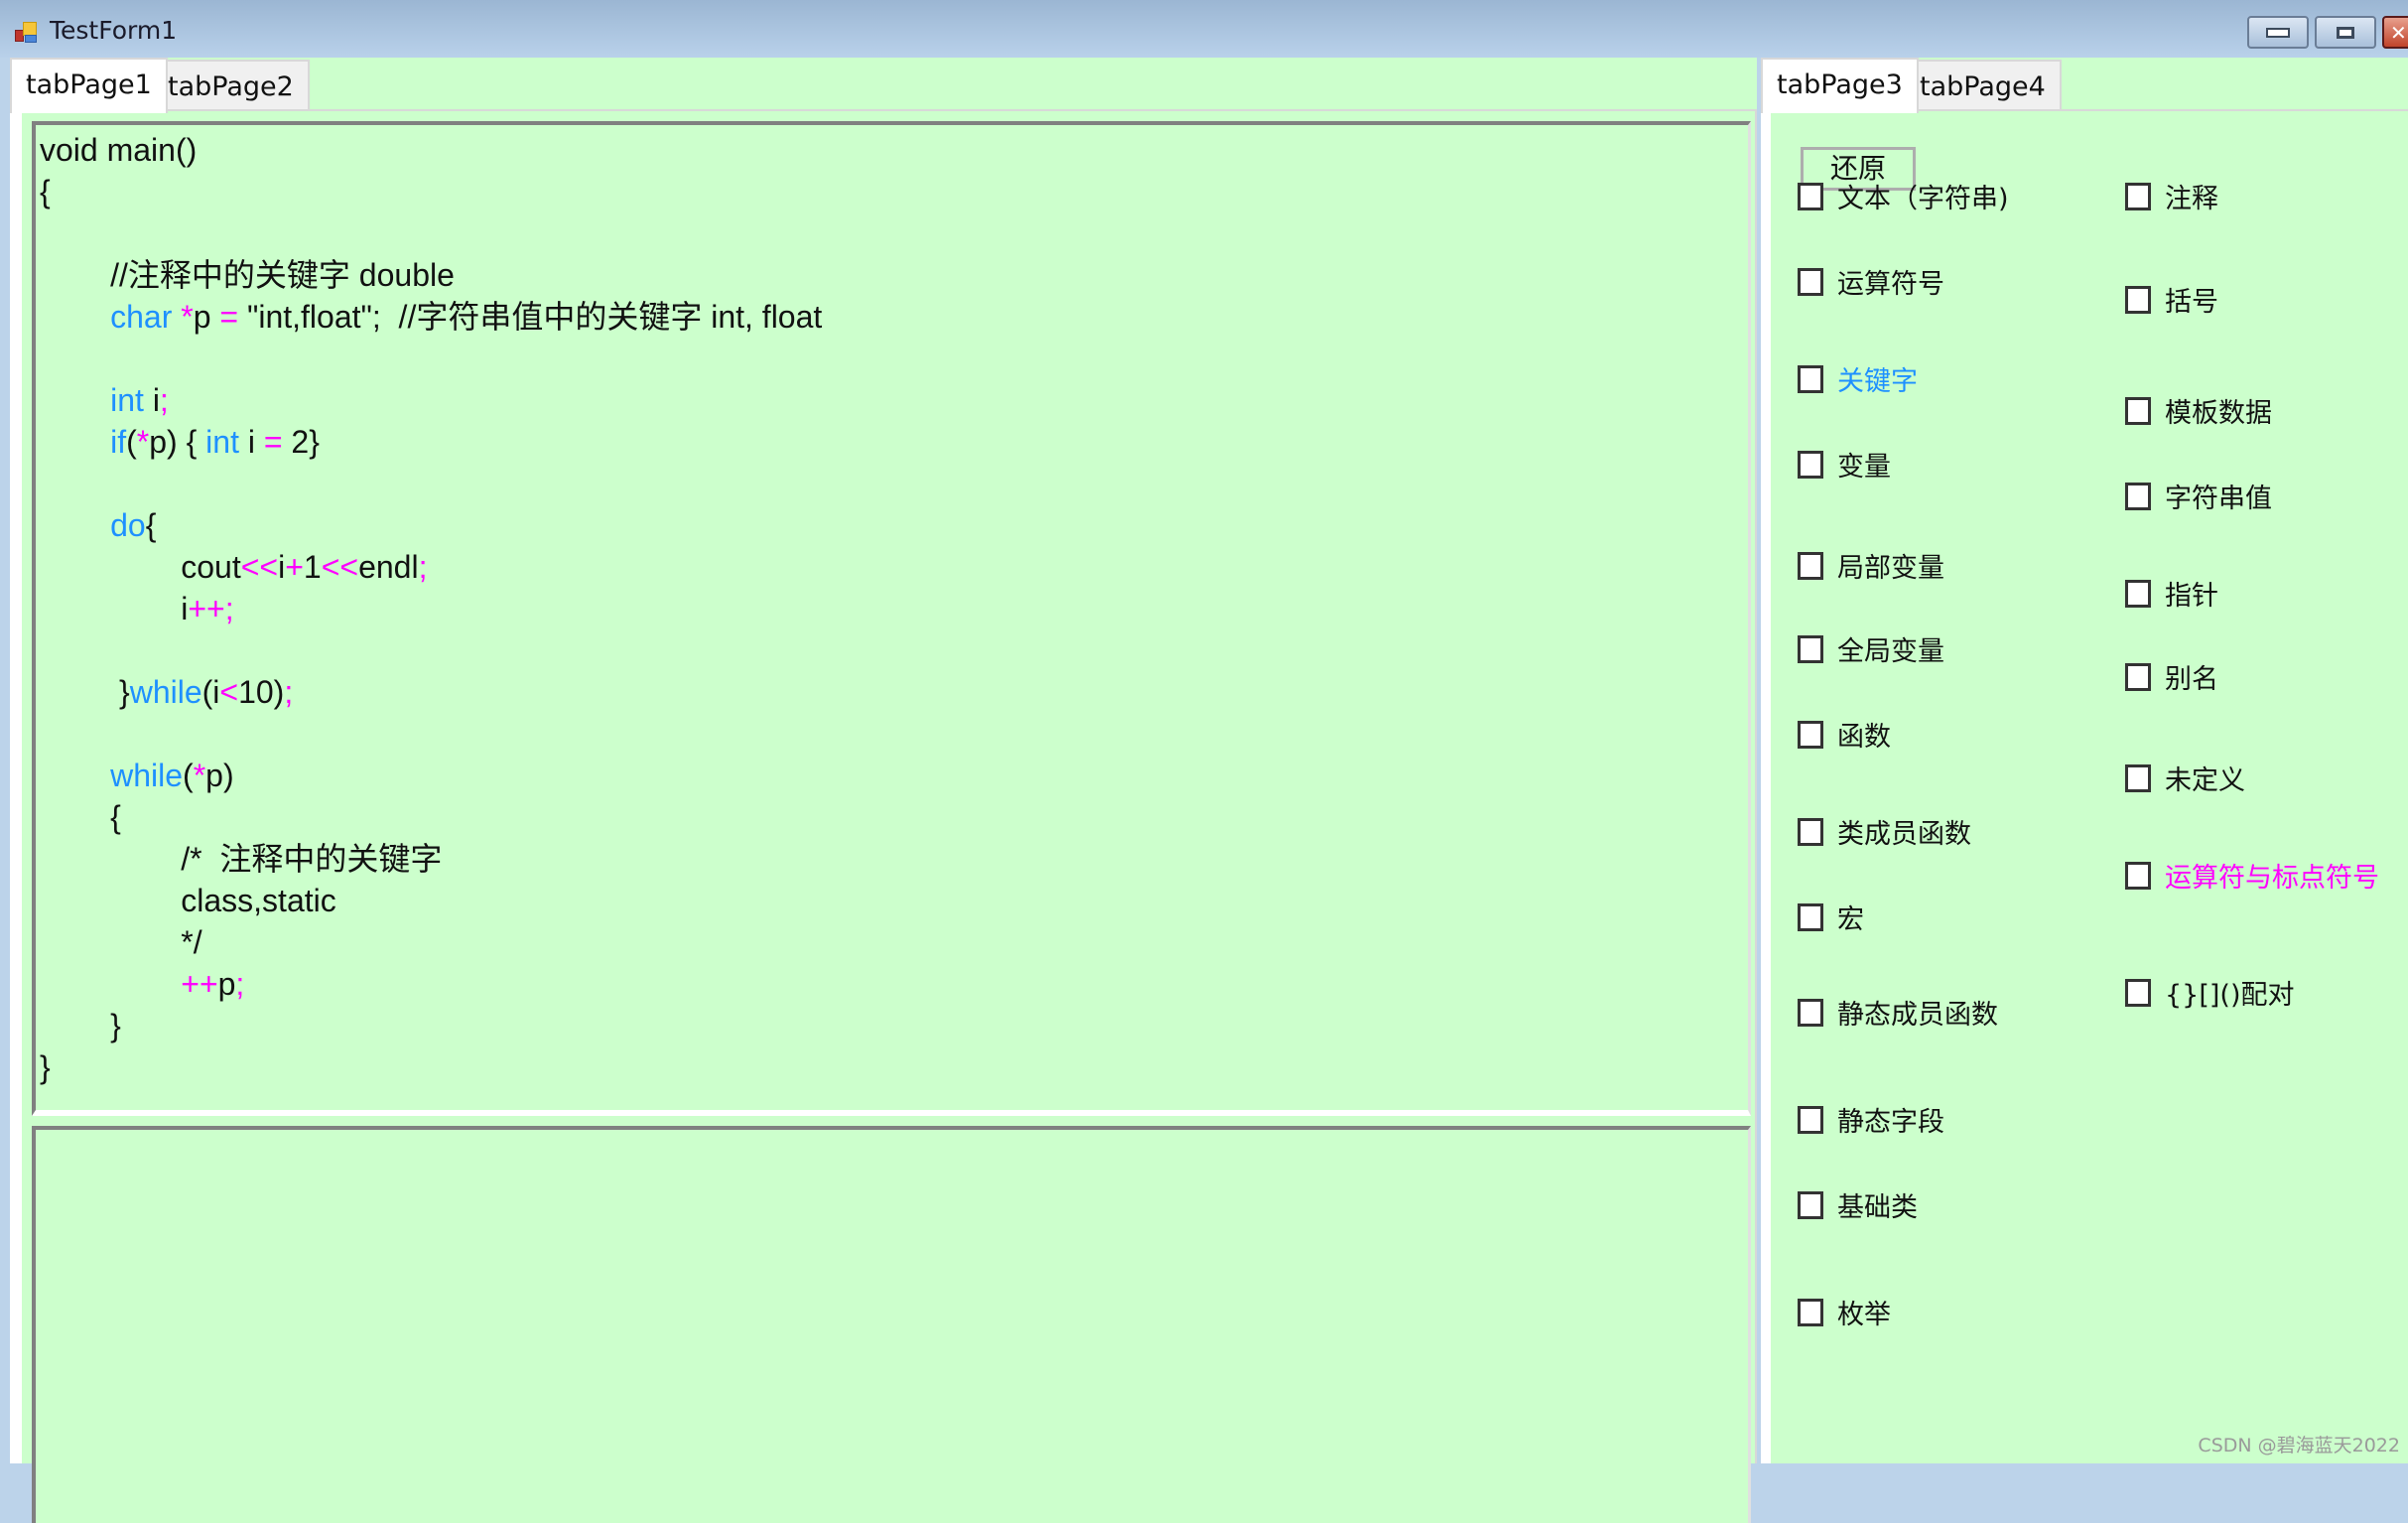 This screenshot has width=2408, height=1523. What do you see at coordinates (1871, 281) in the screenshot?
I see `checkbox-item: 运算符号` at bounding box center [1871, 281].